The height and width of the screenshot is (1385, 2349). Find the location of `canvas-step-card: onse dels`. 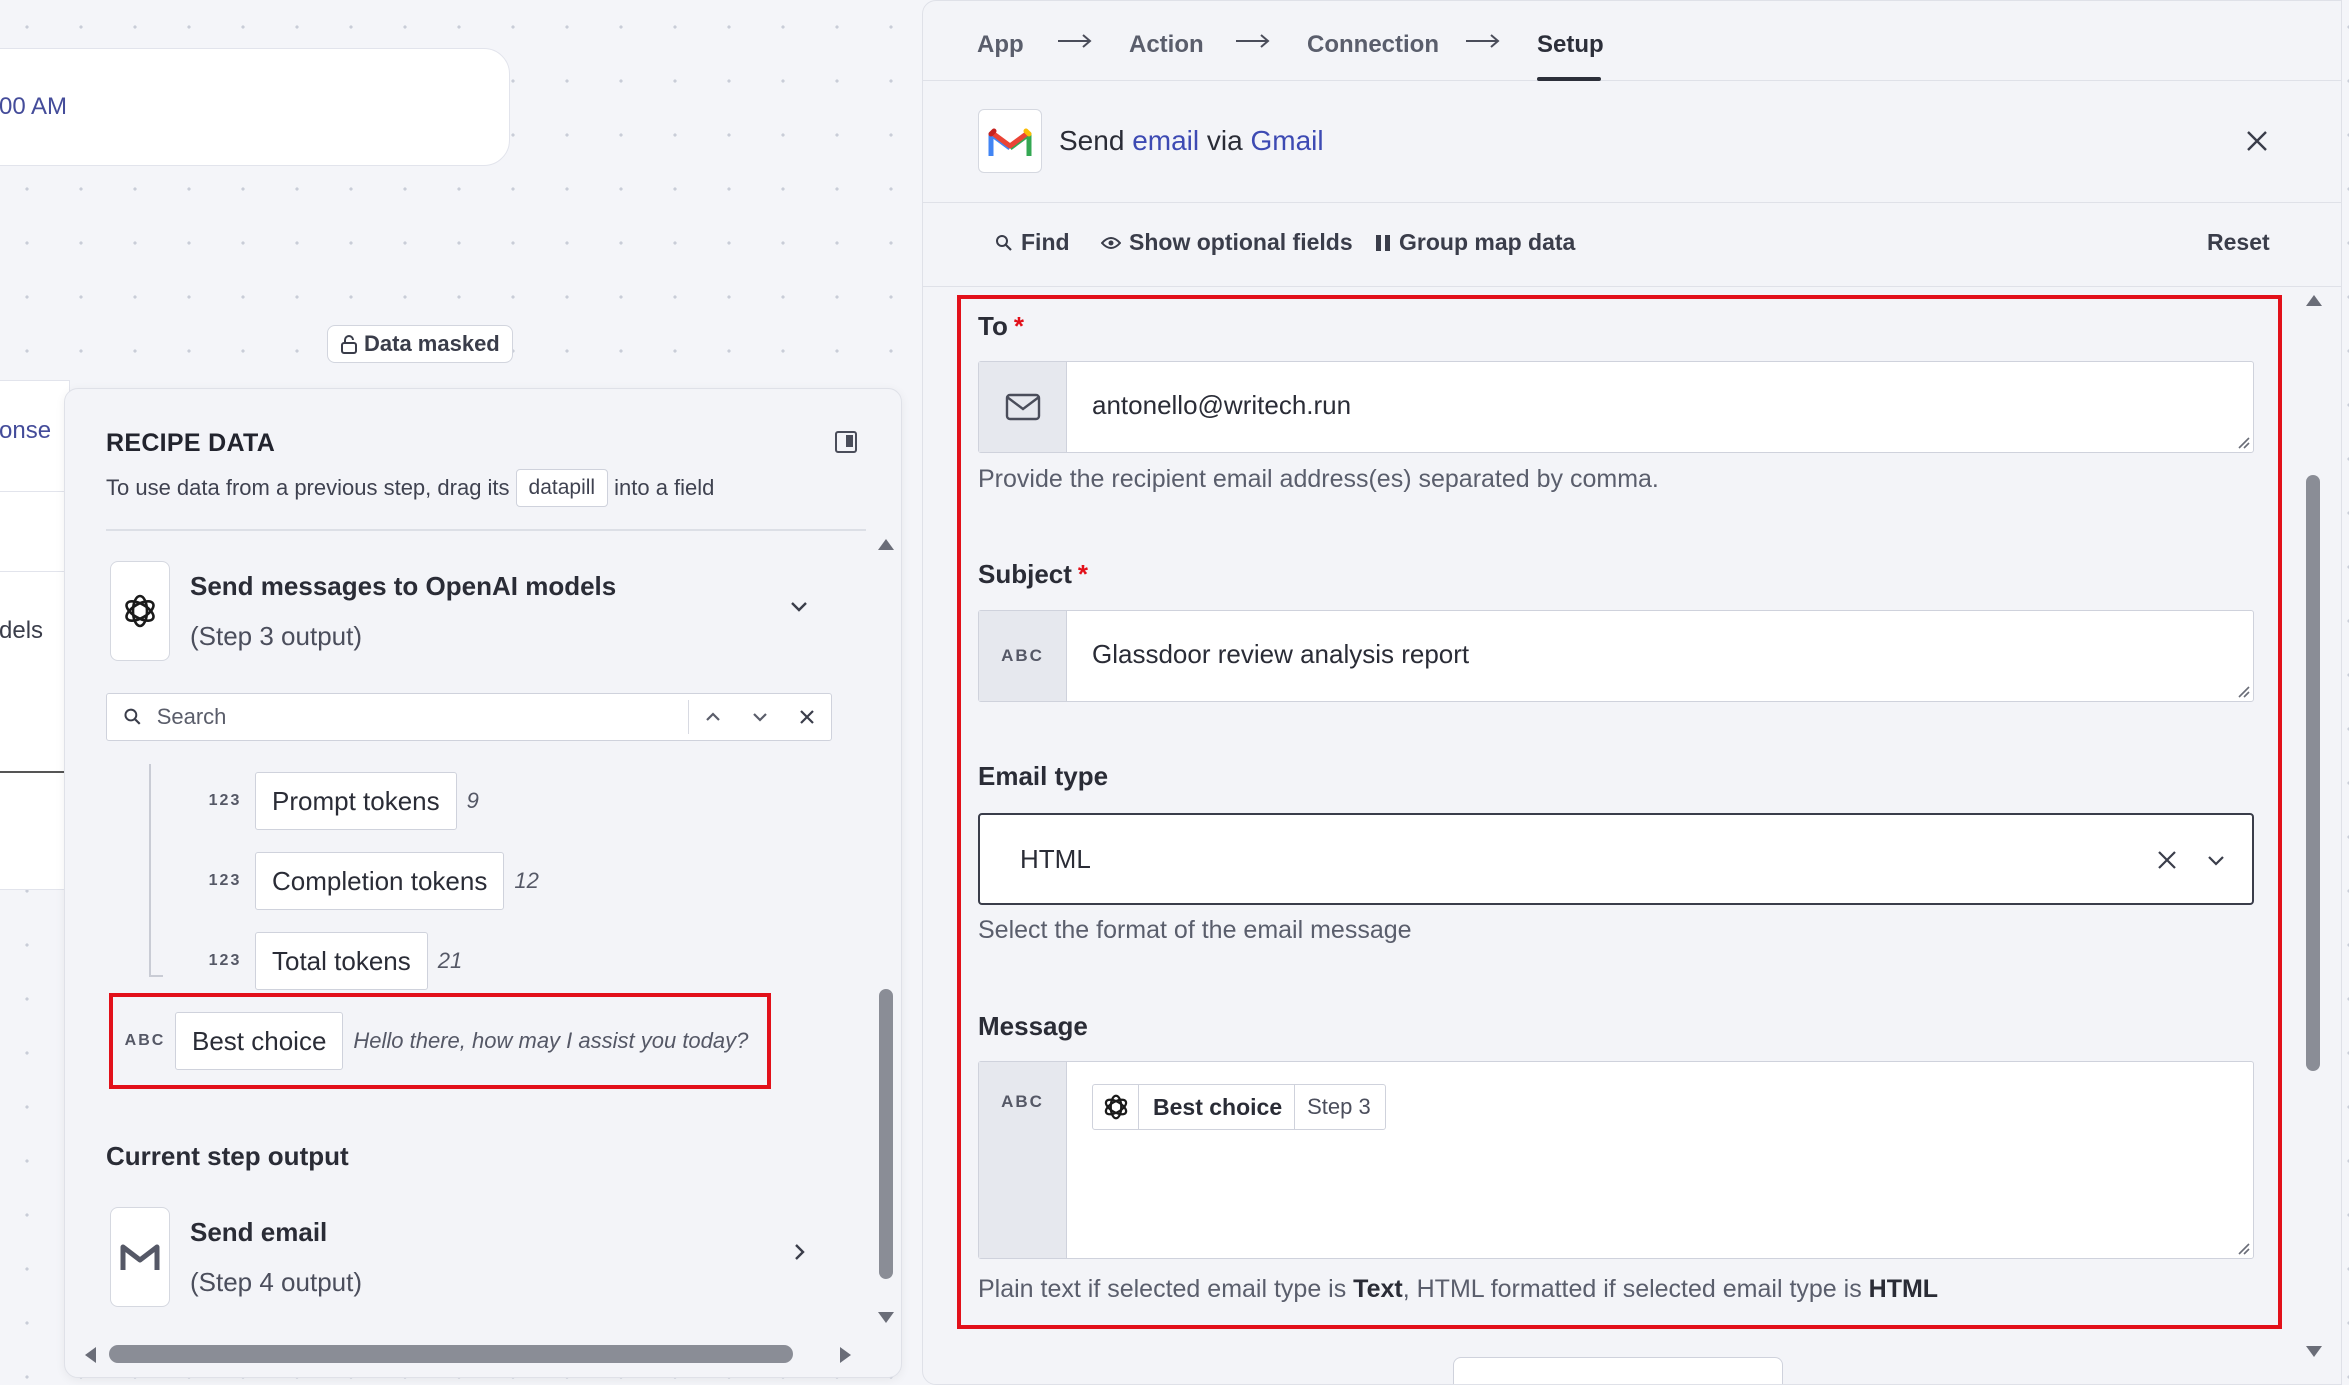

canvas-step-card: onse dels is located at coordinates (35, 635).